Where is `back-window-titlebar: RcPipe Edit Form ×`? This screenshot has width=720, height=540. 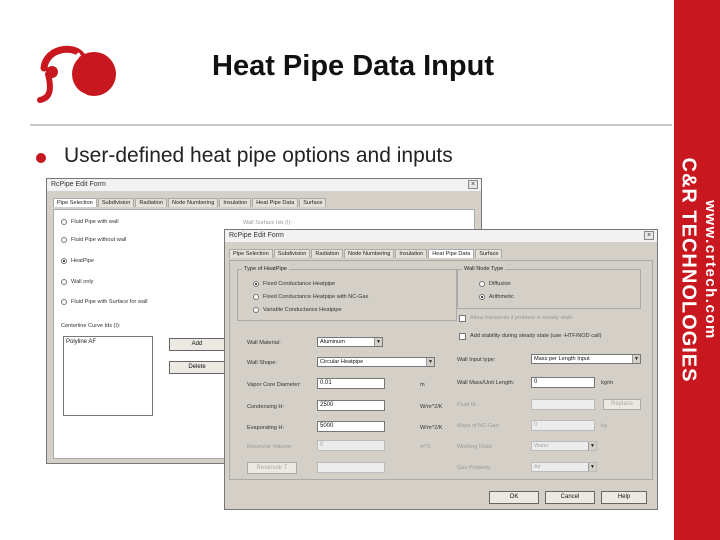 back-window-titlebar: RcPipe Edit Form × is located at coordinates (264, 185).